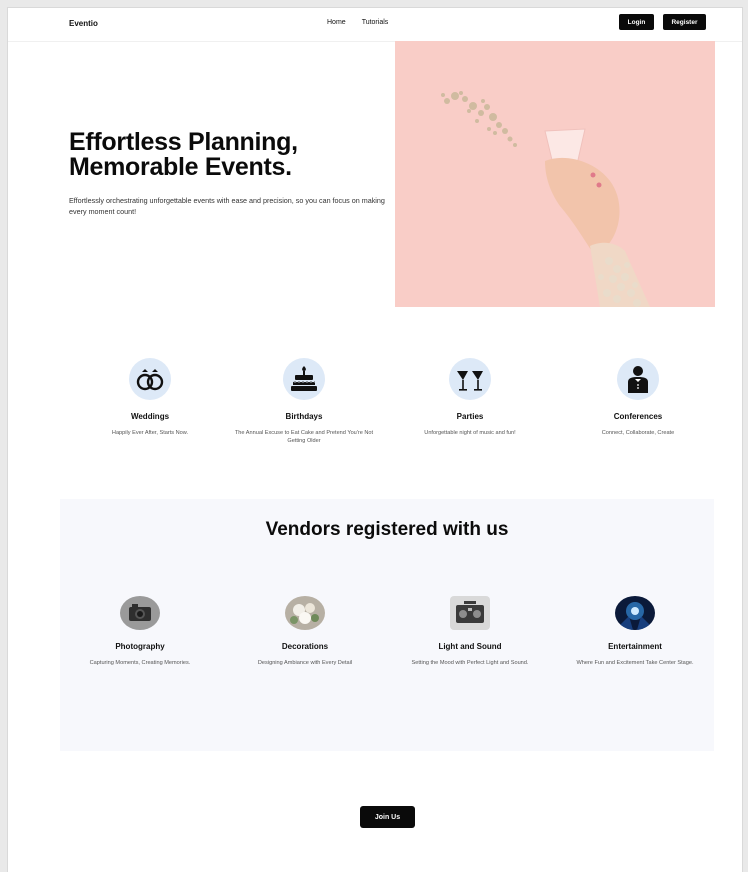 Image resolution: width=748 pixels, height=872 pixels. Describe the element at coordinates (636, 22) in the screenshot. I see `login-button: Login` at that location.